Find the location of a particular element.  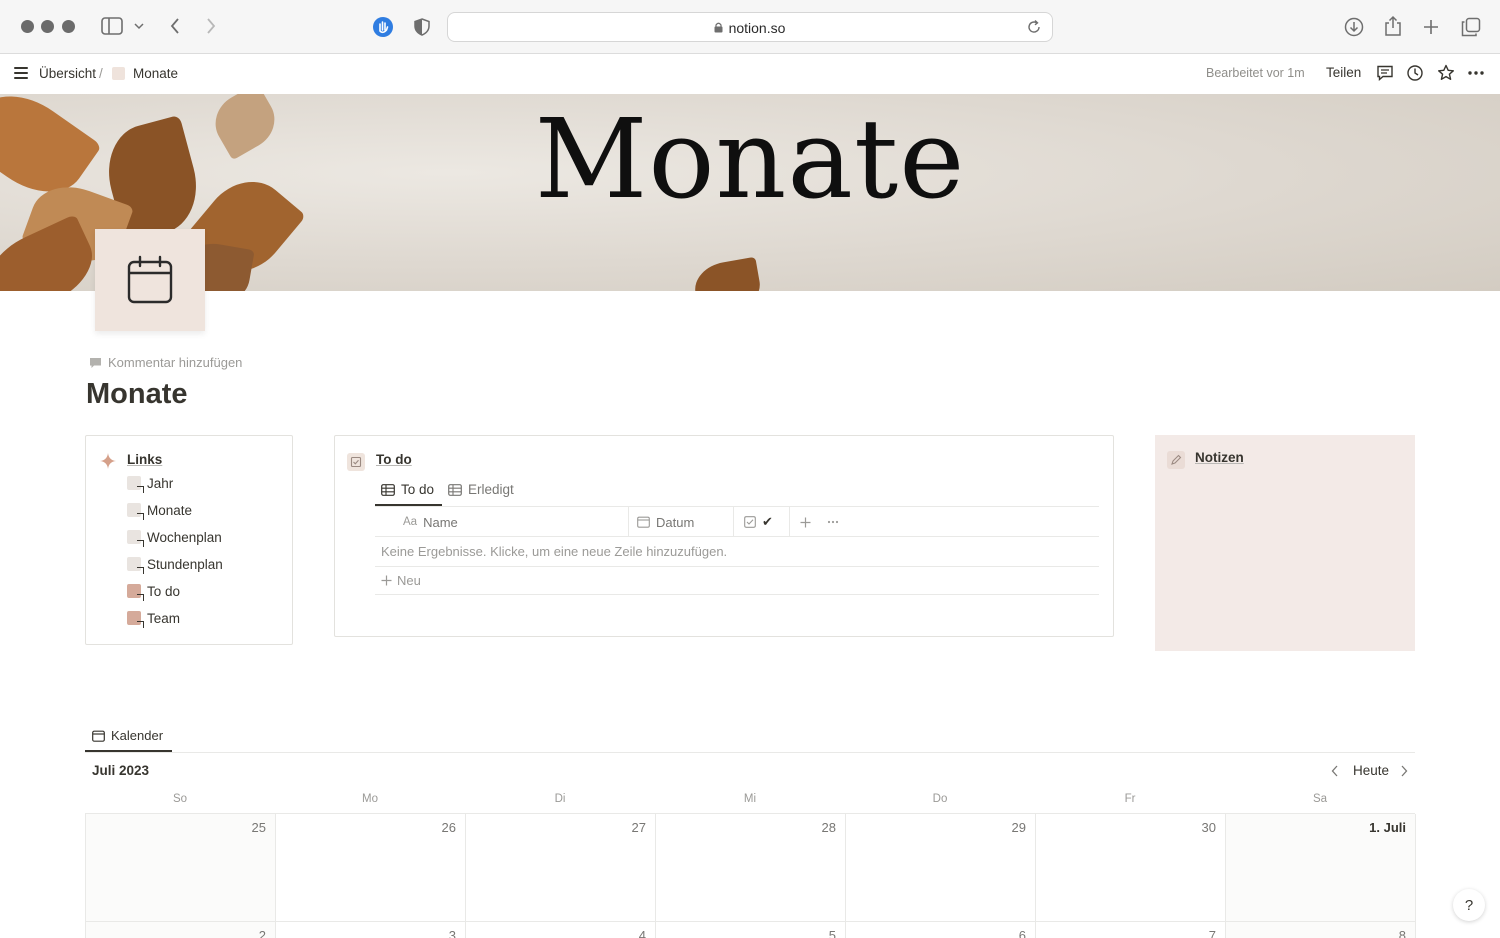

calendar-day: 30 is located at coordinates (1131, 868).